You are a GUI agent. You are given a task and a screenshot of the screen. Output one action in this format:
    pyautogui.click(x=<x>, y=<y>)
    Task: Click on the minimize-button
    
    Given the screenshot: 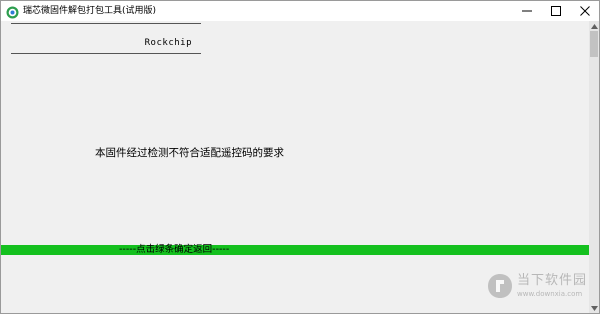 What is the action you would take?
    pyautogui.click(x=527, y=11)
    